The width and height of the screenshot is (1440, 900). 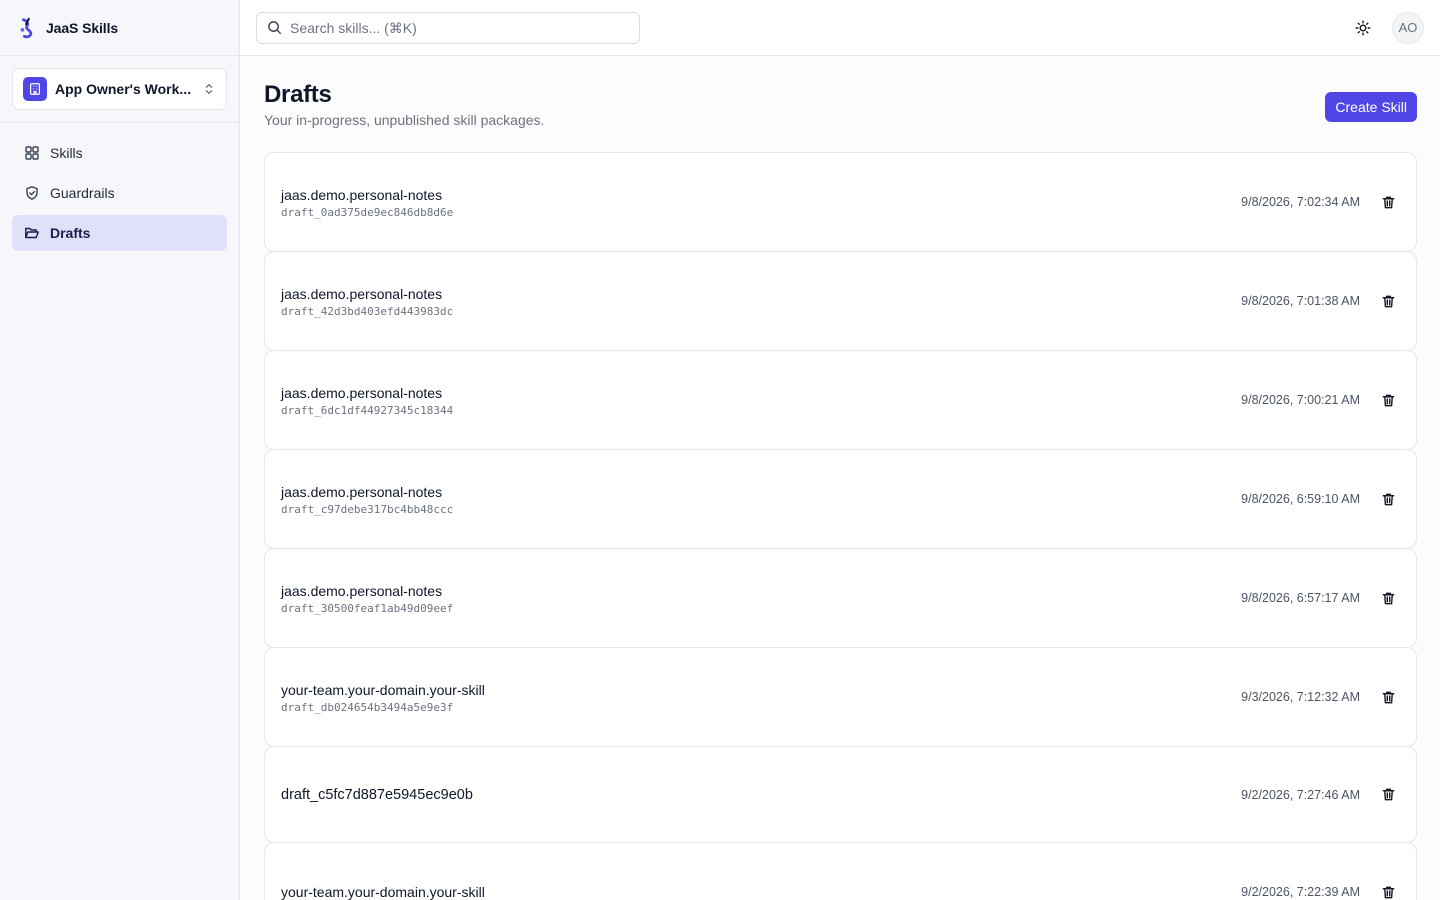 What do you see at coordinates (1371, 107) in the screenshot?
I see `create-skill-button: Create Skill` at bounding box center [1371, 107].